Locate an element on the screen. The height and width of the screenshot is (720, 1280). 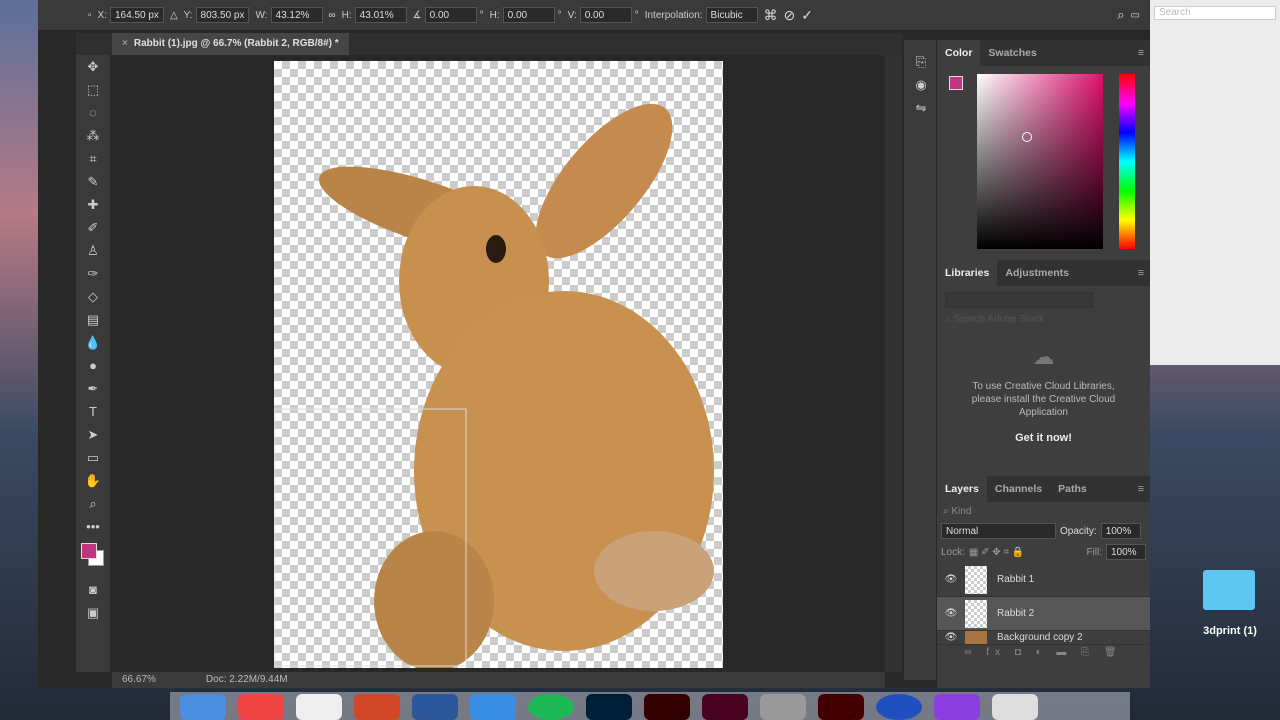
path-selection-icon: ➤ is located at coordinates (93, 434).